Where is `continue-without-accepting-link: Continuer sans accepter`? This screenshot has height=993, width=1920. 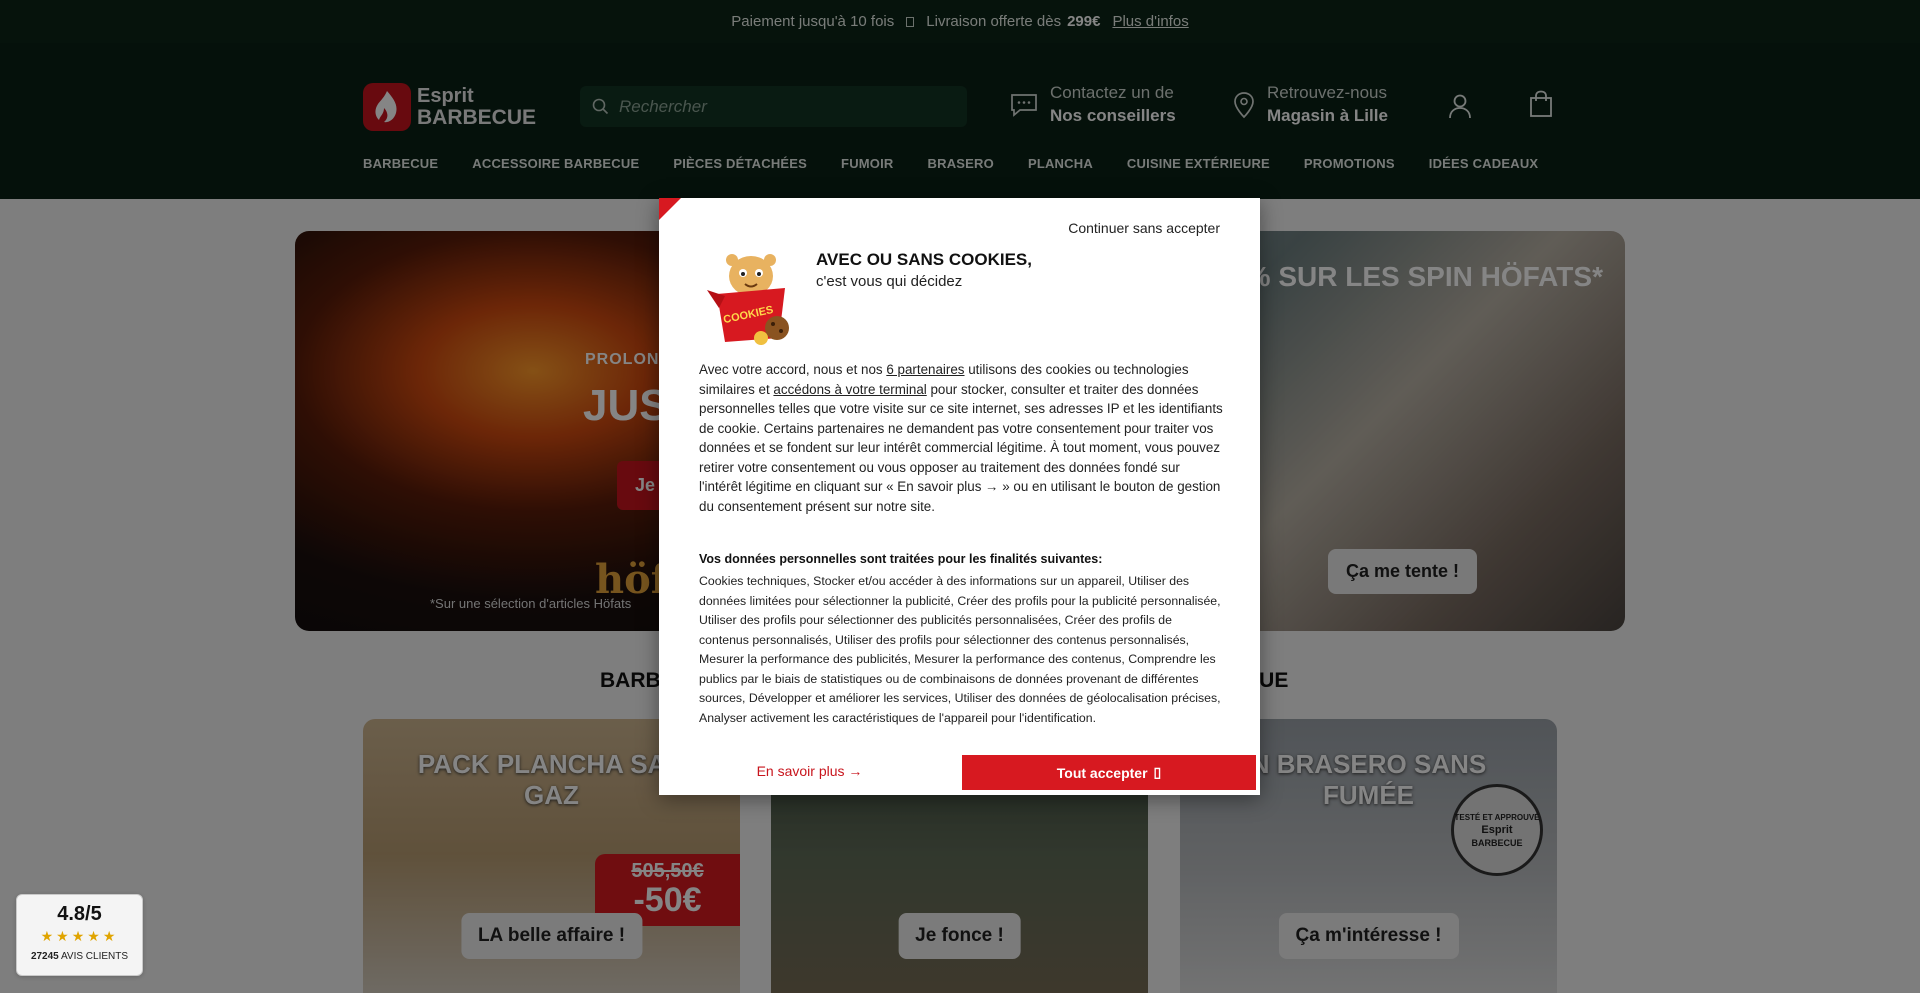 continue-without-accepting-link: Continuer sans accepter is located at coordinates (1144, 228).